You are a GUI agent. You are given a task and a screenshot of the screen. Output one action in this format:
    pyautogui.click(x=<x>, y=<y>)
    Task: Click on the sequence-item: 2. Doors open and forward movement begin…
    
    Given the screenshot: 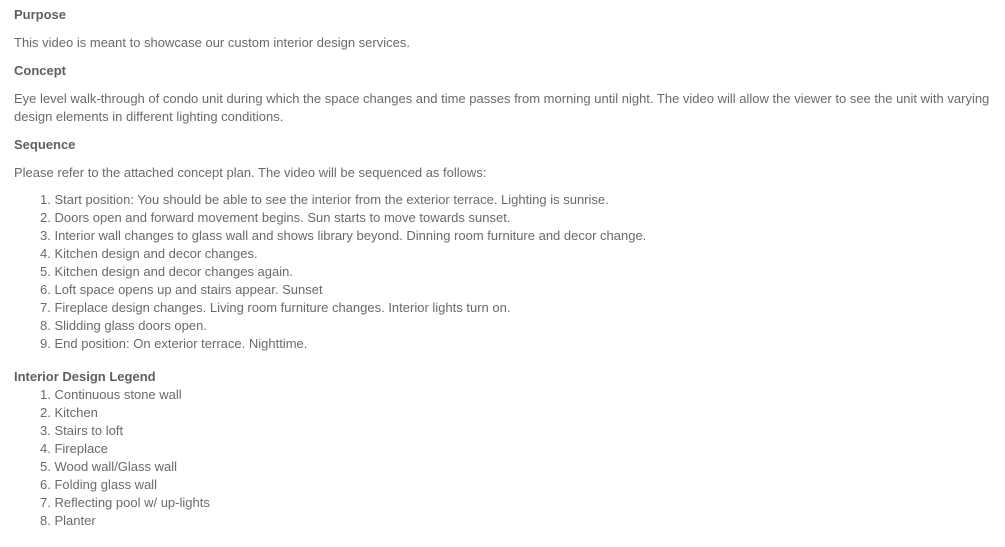 What is the action you would take?
    pyautogui.click(x=343, y=218)
    